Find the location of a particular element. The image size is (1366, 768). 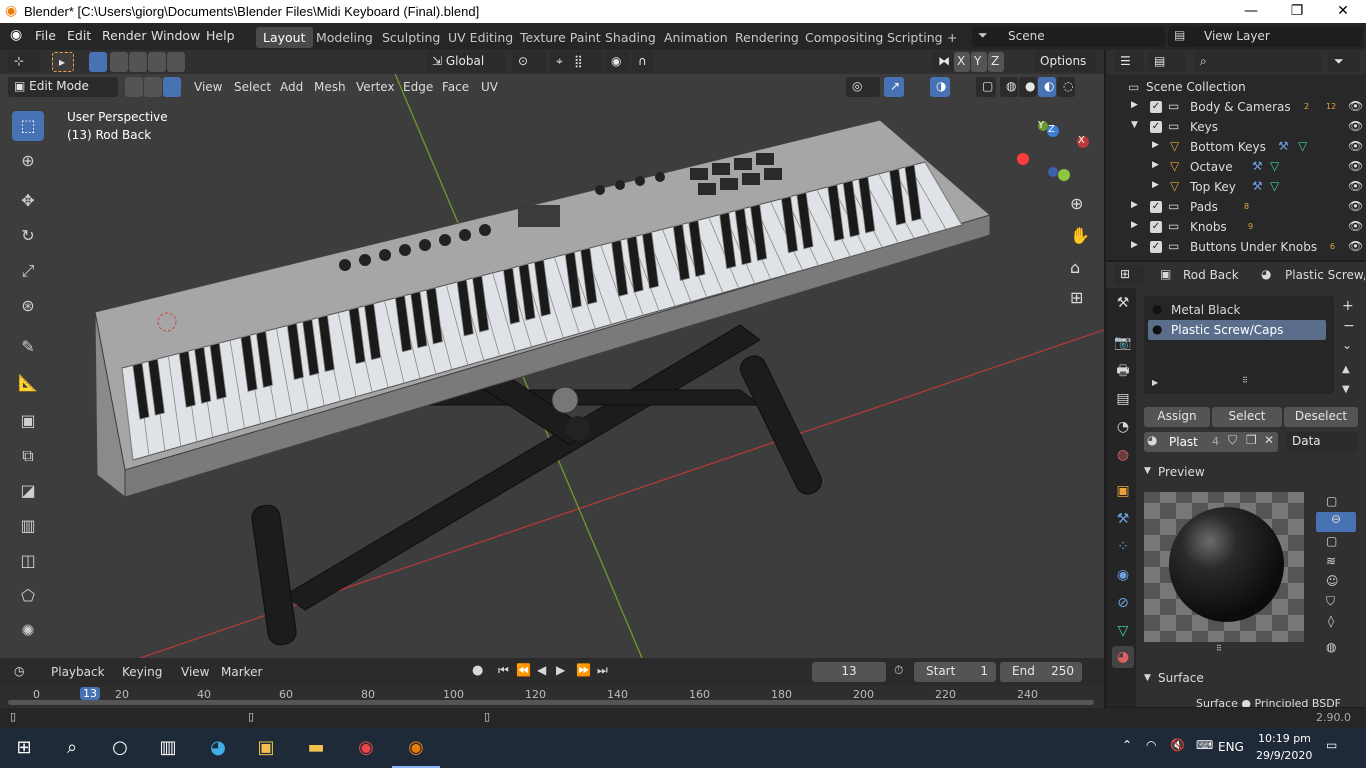

network-icon: ◠ is located at coordinates (1151, 745).